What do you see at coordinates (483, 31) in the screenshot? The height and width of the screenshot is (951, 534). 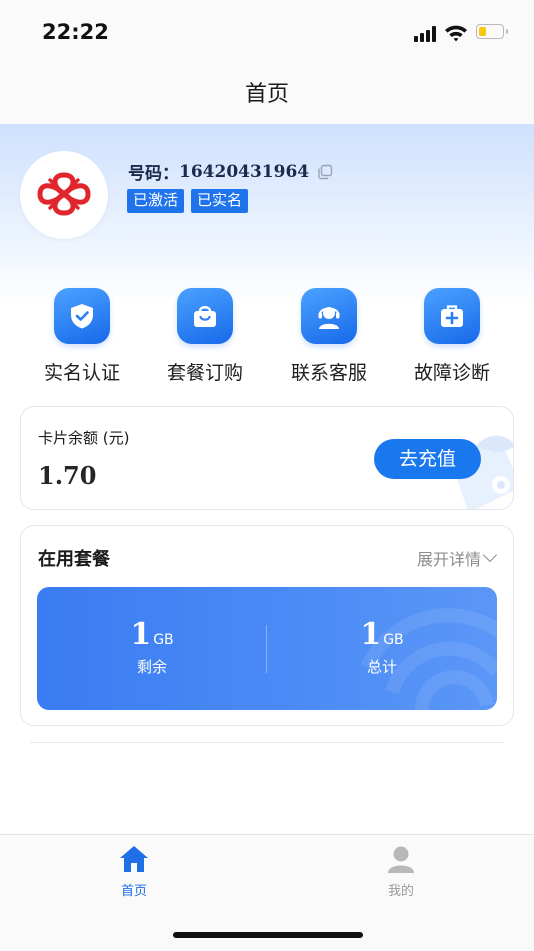 I see `battery-fill` at bounding box center [483, 31].